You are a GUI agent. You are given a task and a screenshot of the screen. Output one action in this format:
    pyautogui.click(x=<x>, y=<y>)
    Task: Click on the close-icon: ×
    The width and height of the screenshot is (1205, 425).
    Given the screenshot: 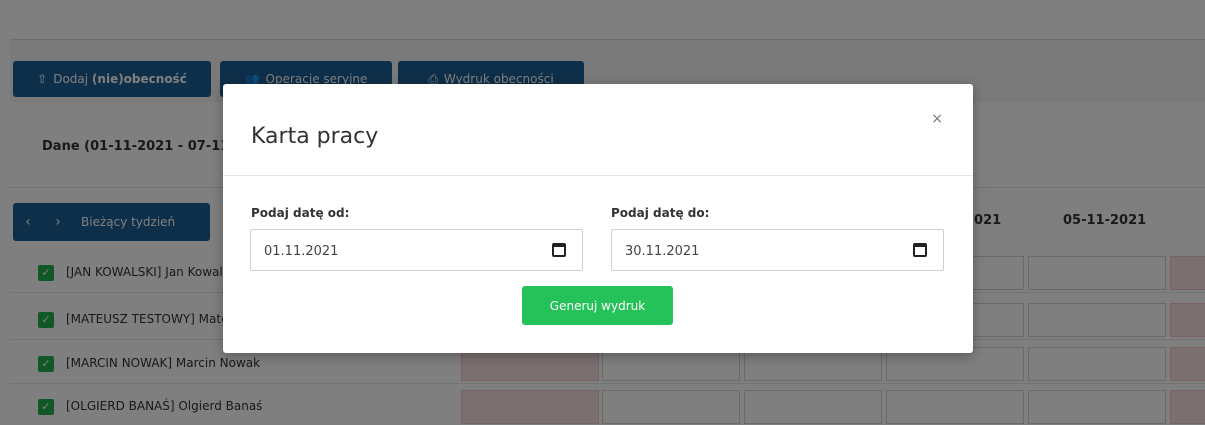 What is the action you would take?
    pyautogui.click(x=937, y=119)
    